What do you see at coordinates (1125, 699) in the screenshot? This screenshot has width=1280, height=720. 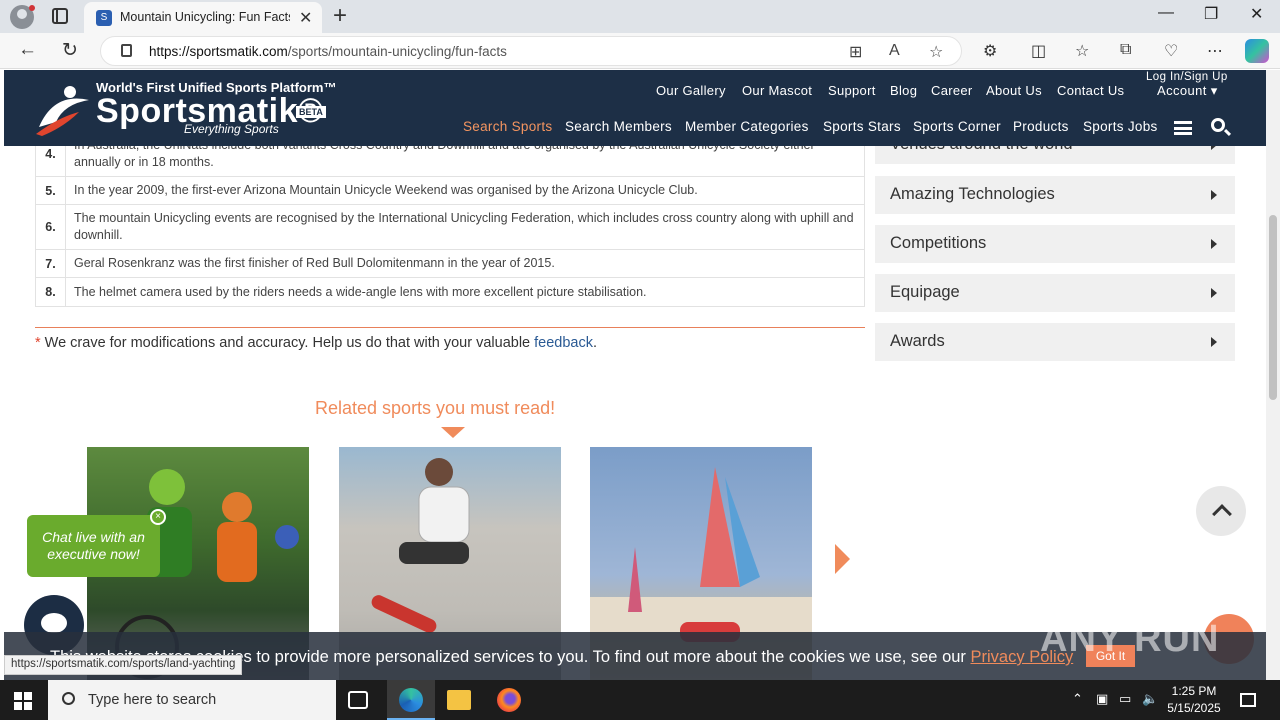 I see `network-icon: ▭` at bounding box center [1125, 699].